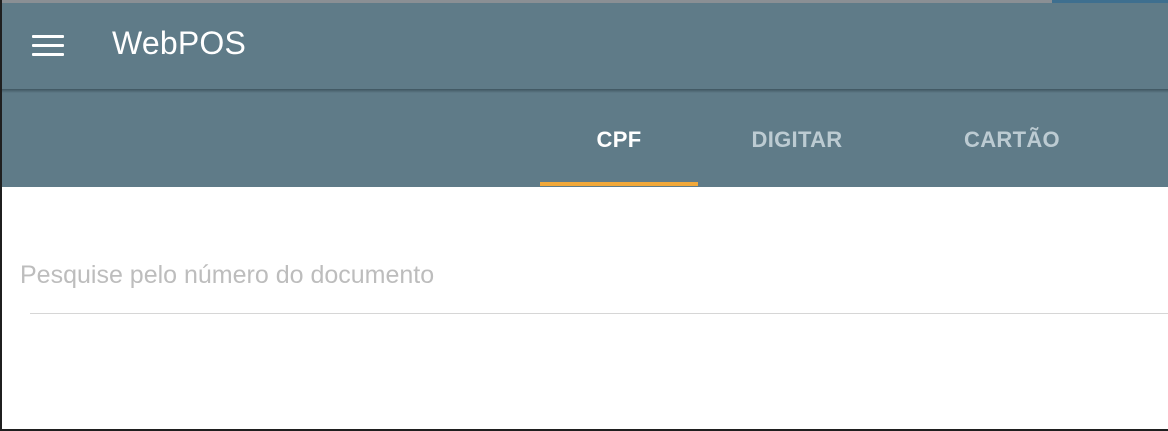  What do you see at coordinates (619, 140) in the screenshot?
I see `tab-cpf: CPF` at bounding box center [619, 140].